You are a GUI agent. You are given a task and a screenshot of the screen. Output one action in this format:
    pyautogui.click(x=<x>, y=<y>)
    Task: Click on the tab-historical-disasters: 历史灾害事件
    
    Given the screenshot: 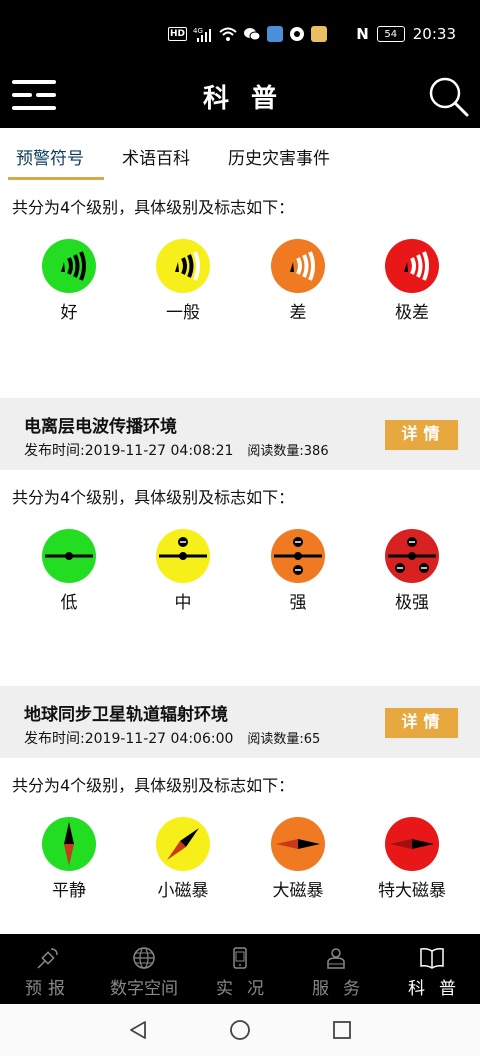 What is the action you would take?
    pyautogui.click(x=279, y=156)
    